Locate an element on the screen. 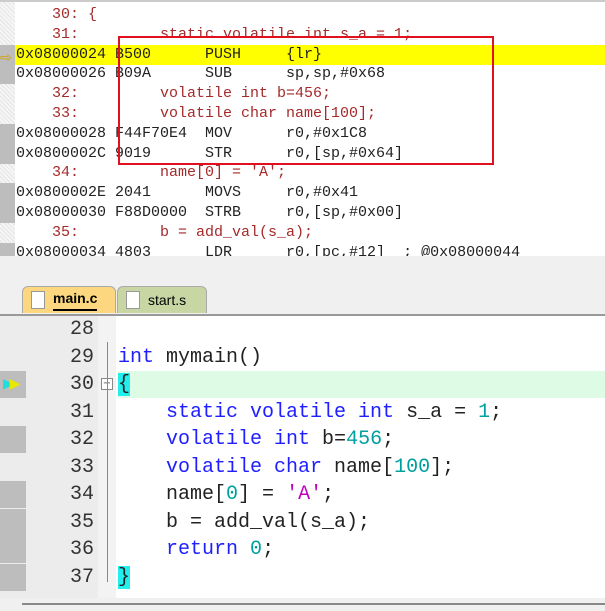 The width and height of the screenshot is (605, 611). code-text: volatile char name[100]; is located at coordinates (286, 467).